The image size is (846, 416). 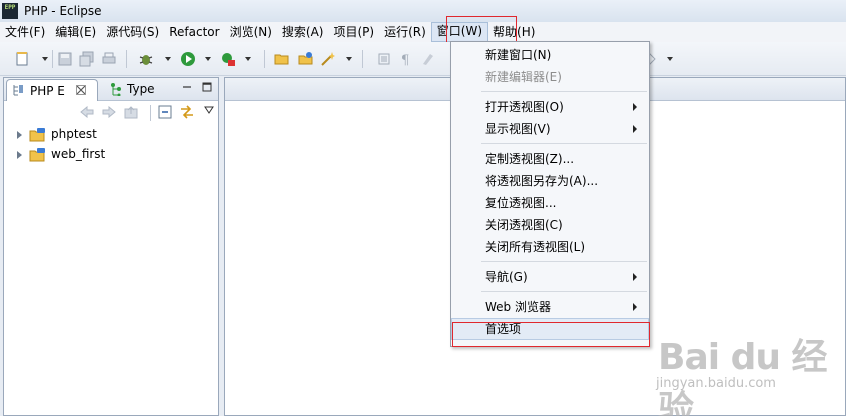 I want to click on menu-item-label: 导航(G), so click(x=506, y=277).